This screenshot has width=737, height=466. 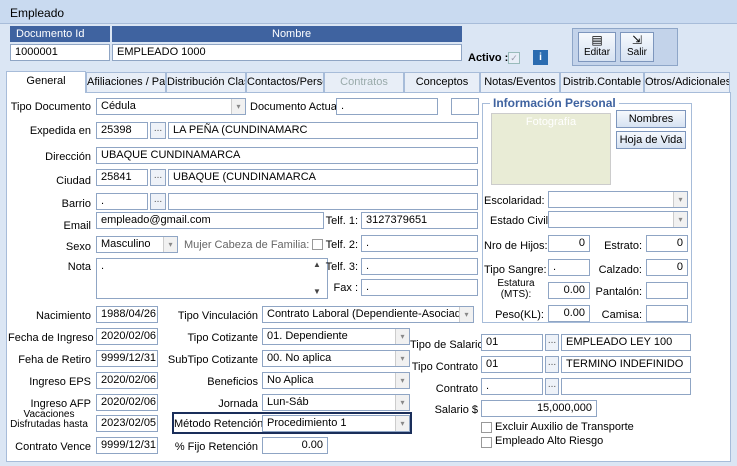 I want to click on contrato-code: ., so click(x=512, y=386).